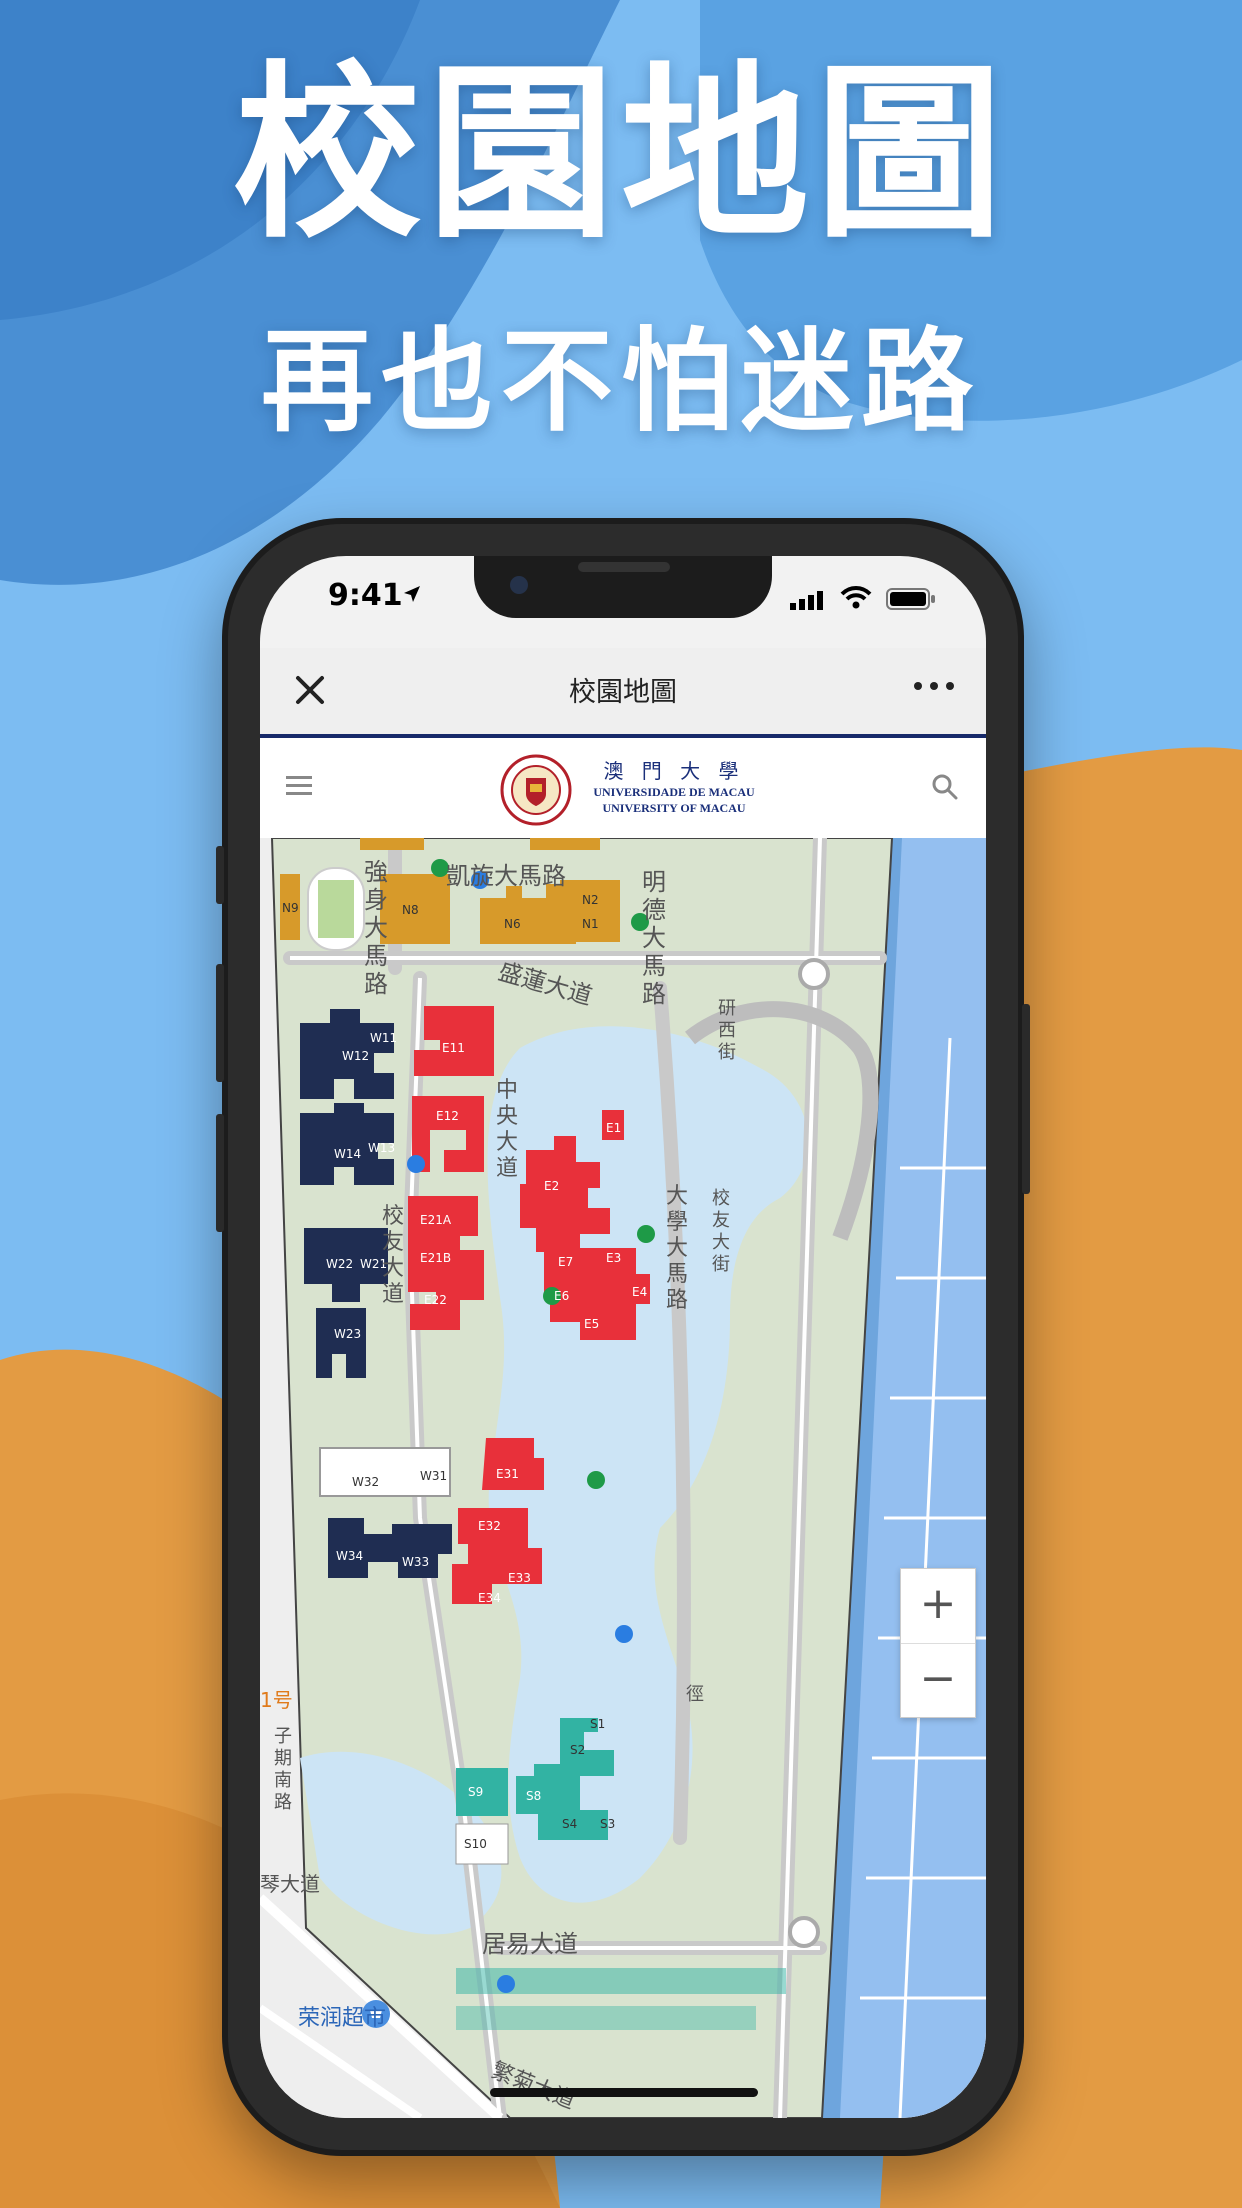 This screenshot has width=1242, height=2208. Describe the element at coordinates (349, 1556) in the screenshot. I see `label-W34: W34` at that location.